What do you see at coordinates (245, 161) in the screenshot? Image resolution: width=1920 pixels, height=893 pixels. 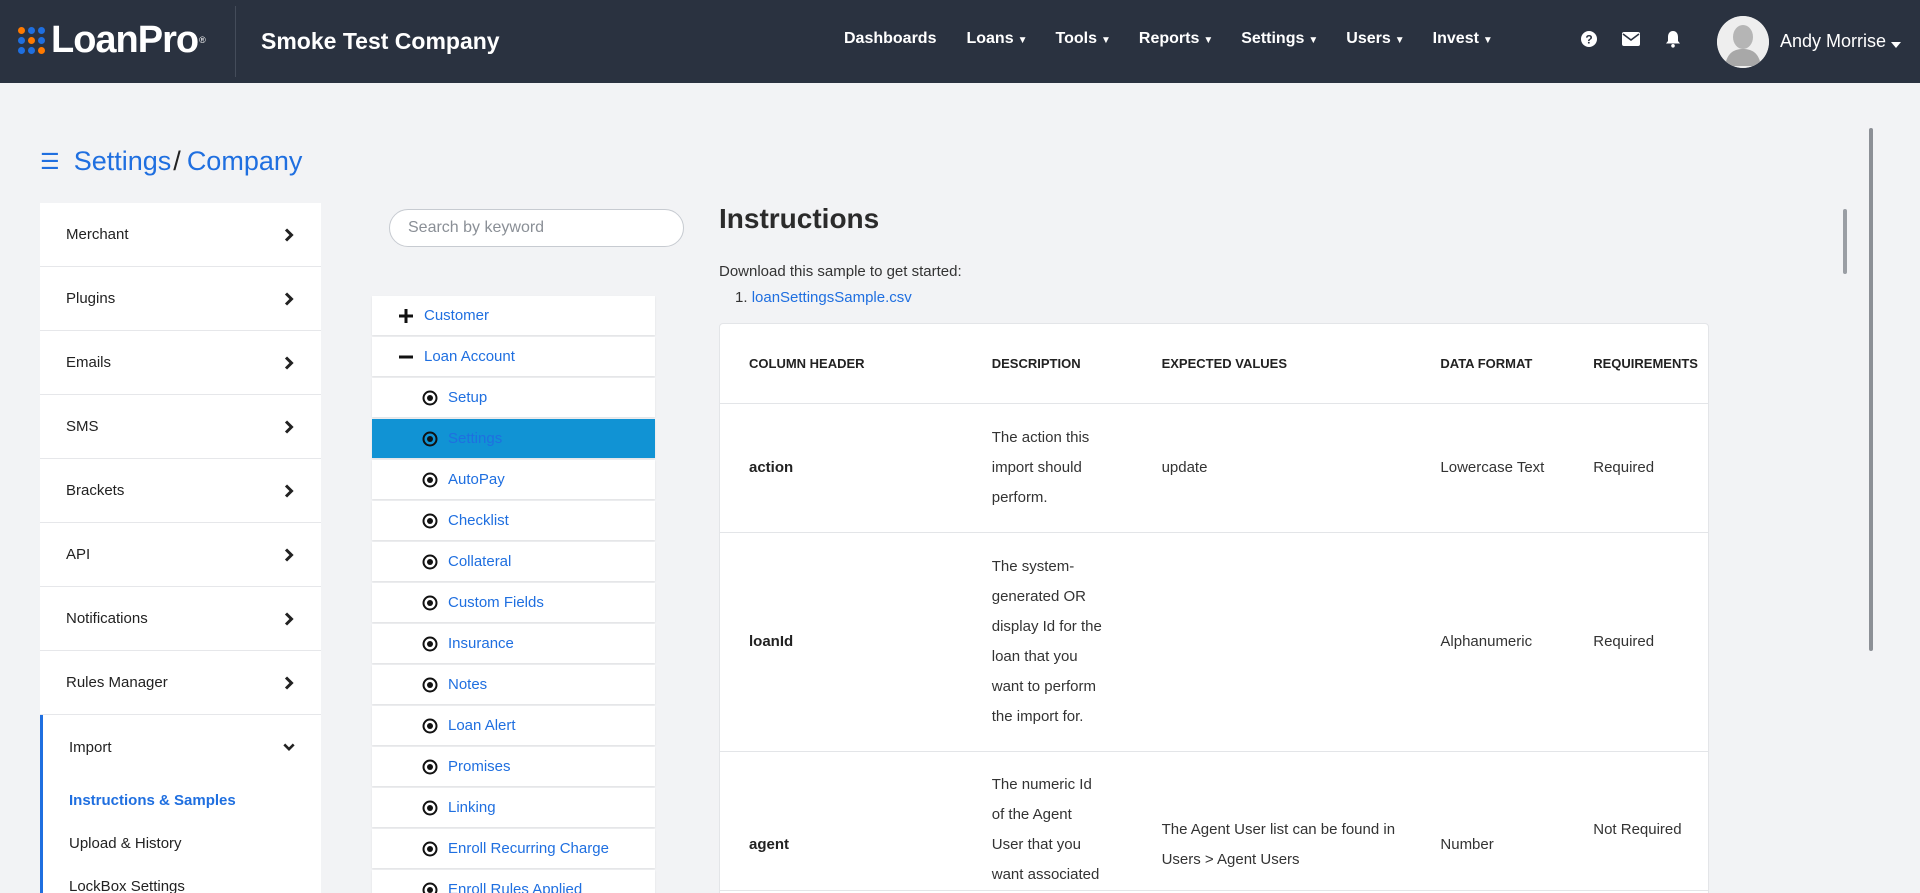 I see `breadcrumb-company: Company` at bounding box center [245, 161].